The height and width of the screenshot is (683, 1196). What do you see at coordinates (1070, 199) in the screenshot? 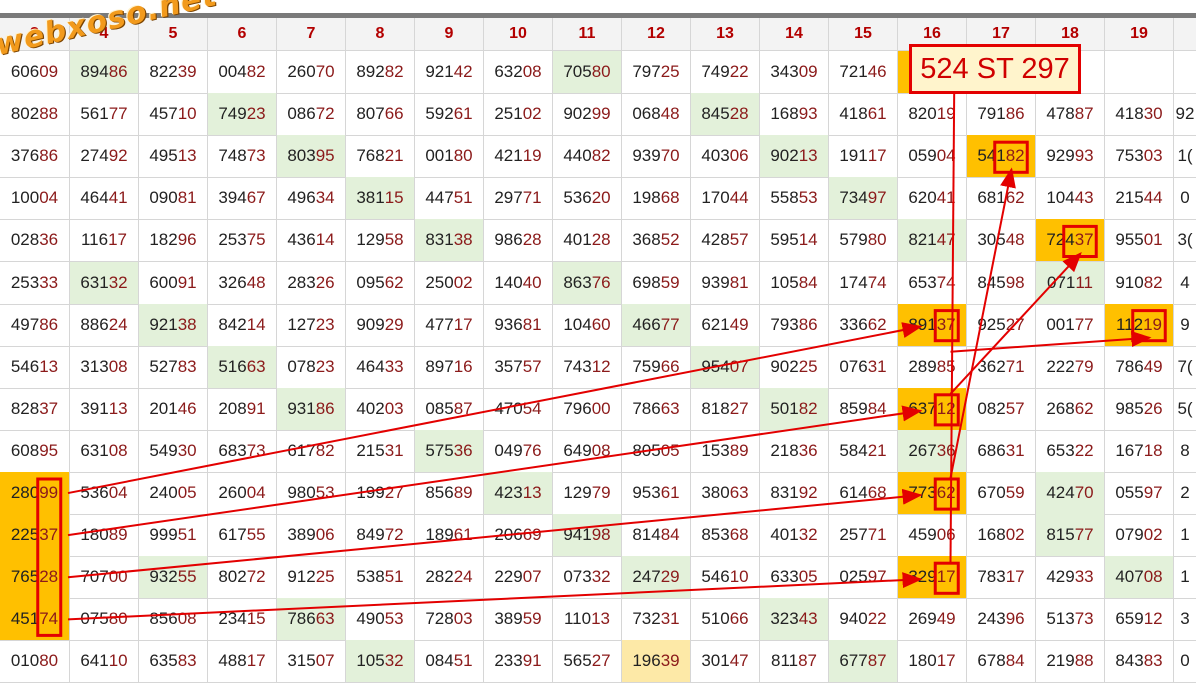
I see `number-cell: 104 43` at bounding box center [1070, 199].